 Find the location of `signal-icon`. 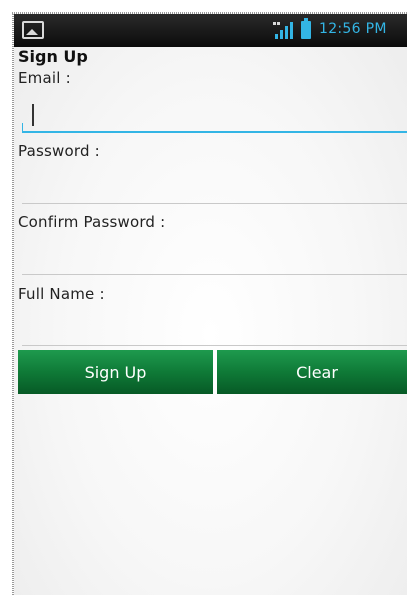

signal-icon is located at coordinates (283, 30).